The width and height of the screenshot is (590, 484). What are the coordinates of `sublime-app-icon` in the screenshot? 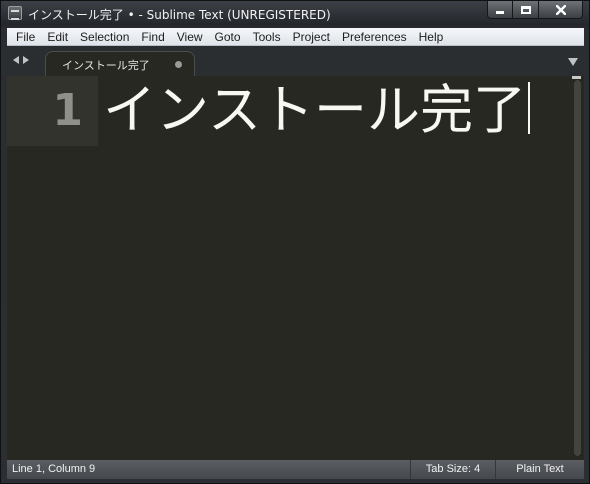 It's located at (15, 13).